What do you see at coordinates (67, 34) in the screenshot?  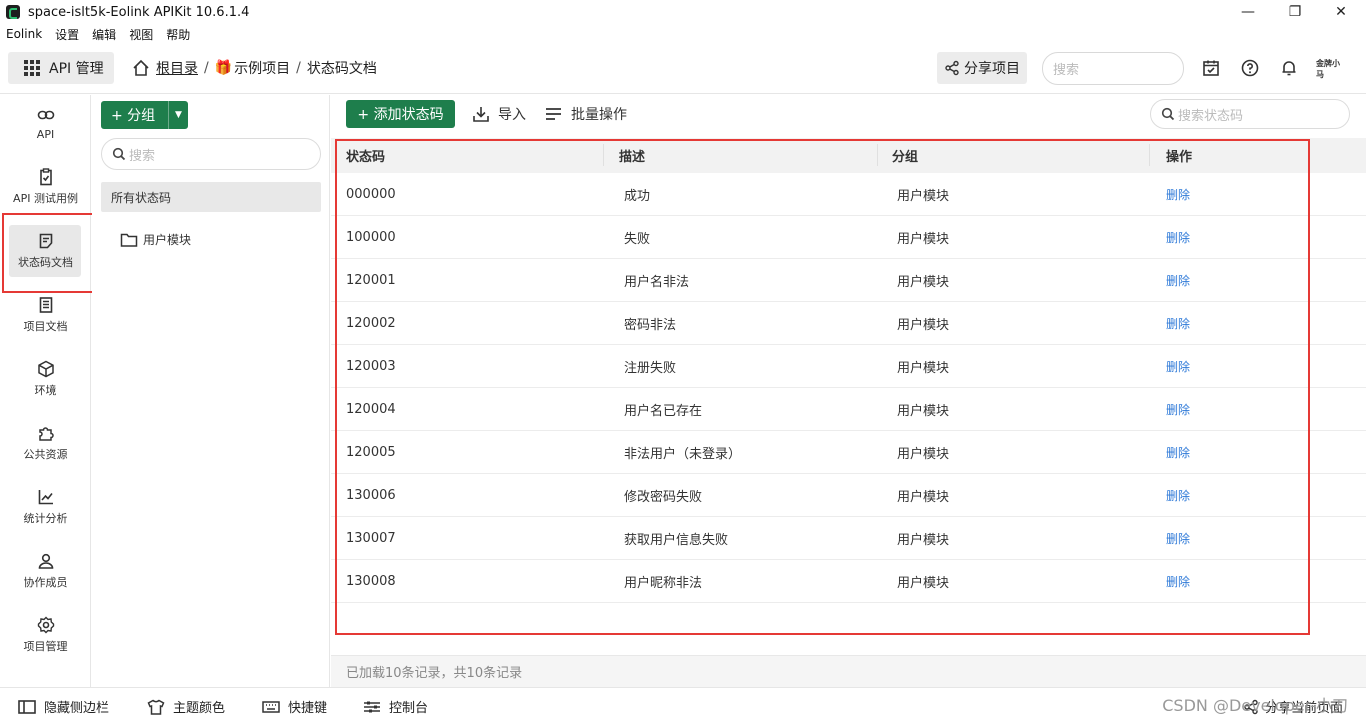 I see `menu-settings: 设置` at bounding box center [67, 34].